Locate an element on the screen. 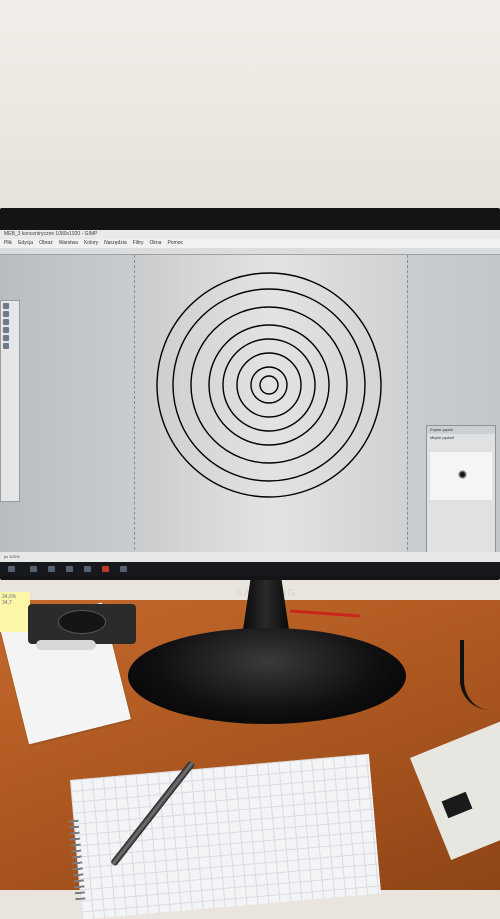  menu-item-help: Pomoc is located at coordinates (175, 243).